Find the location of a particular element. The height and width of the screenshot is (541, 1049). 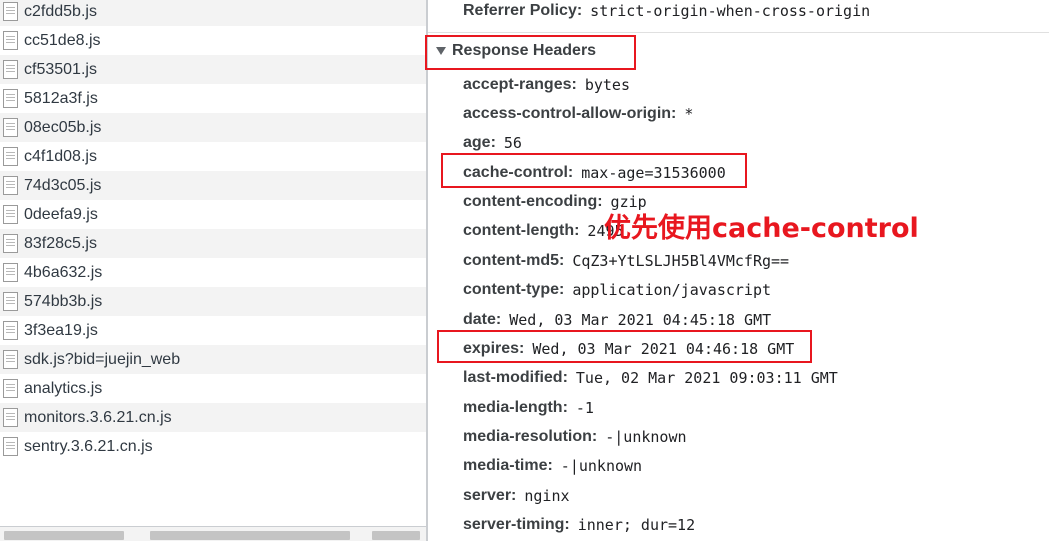

header-name: content-md5 is located at coordinates (511, 260).